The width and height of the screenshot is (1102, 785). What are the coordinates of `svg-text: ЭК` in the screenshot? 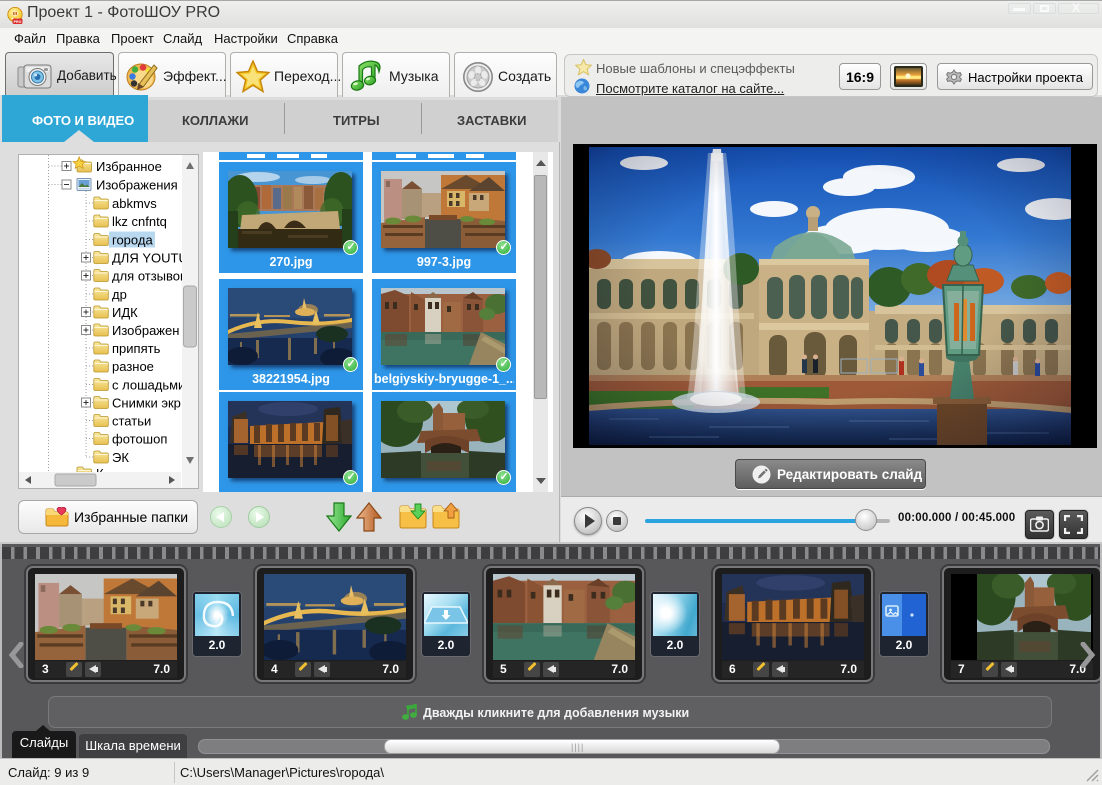 It's located at (120, 457).